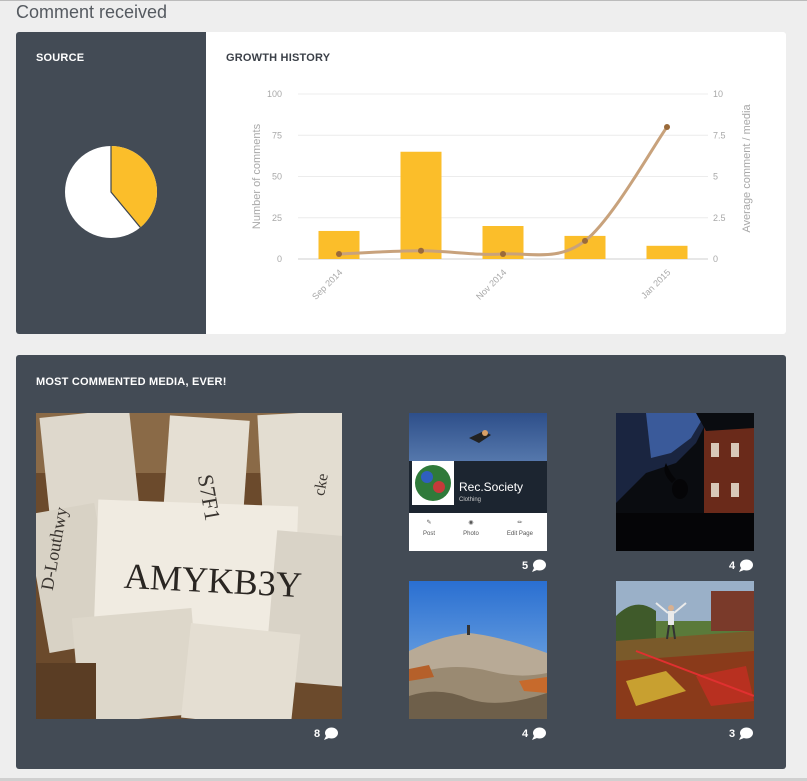 The width and height of the screenshot is (807, 781). What do you see at coordinates (715, 259) in the screenshot?
I see `y-tick-label-right: 0` at bounding box center [715, 259].